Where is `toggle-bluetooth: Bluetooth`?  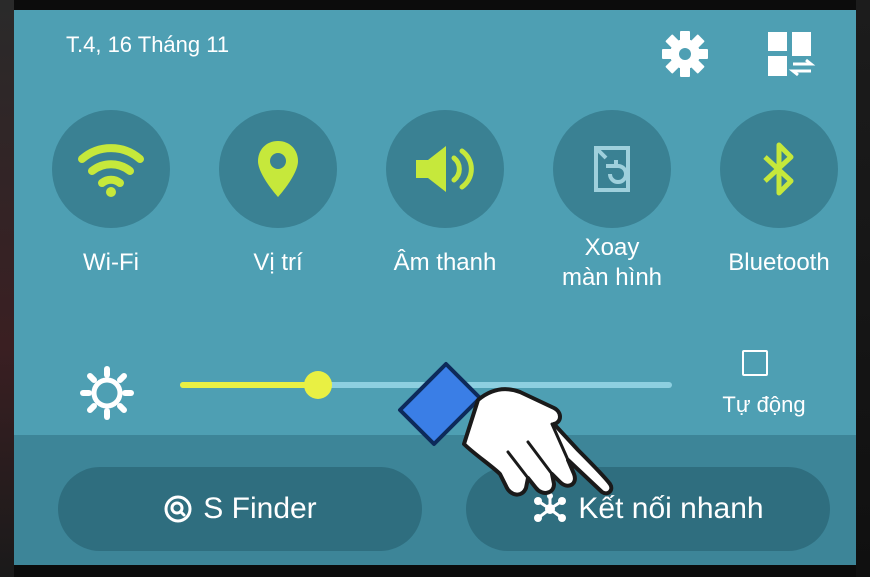 toggle-bluetooth: Bluetooth is located at coordinates (779, 194).